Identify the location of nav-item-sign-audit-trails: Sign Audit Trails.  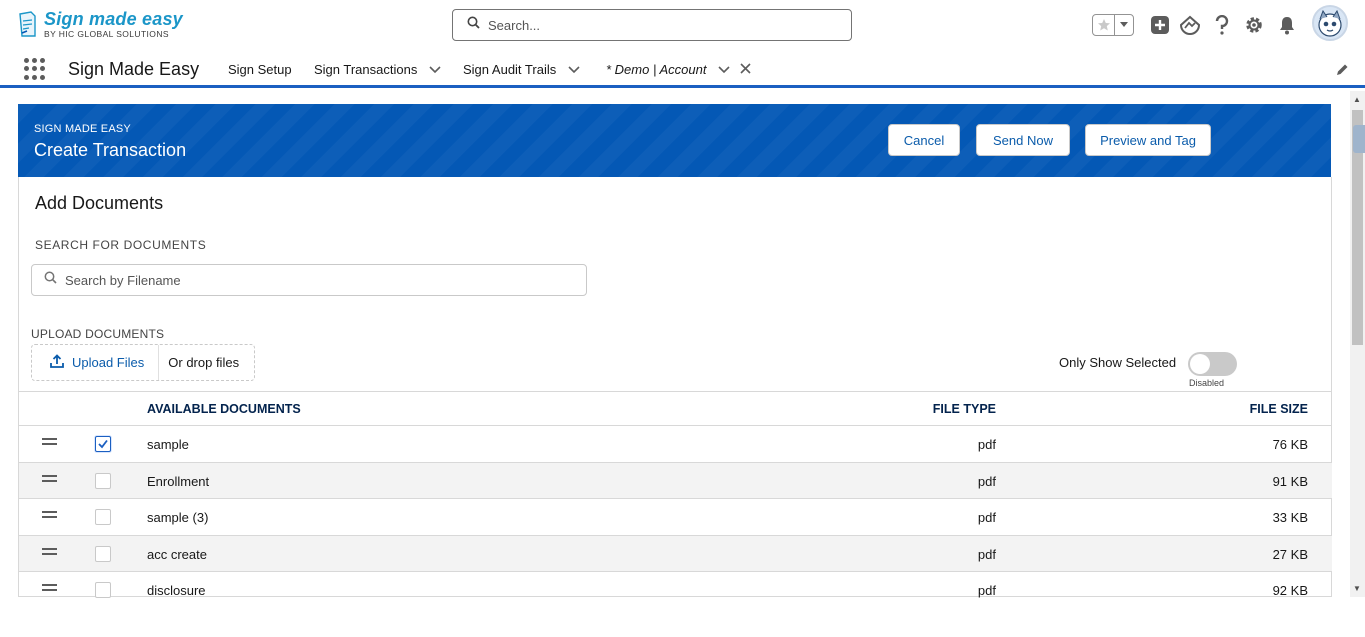
(521, 69).